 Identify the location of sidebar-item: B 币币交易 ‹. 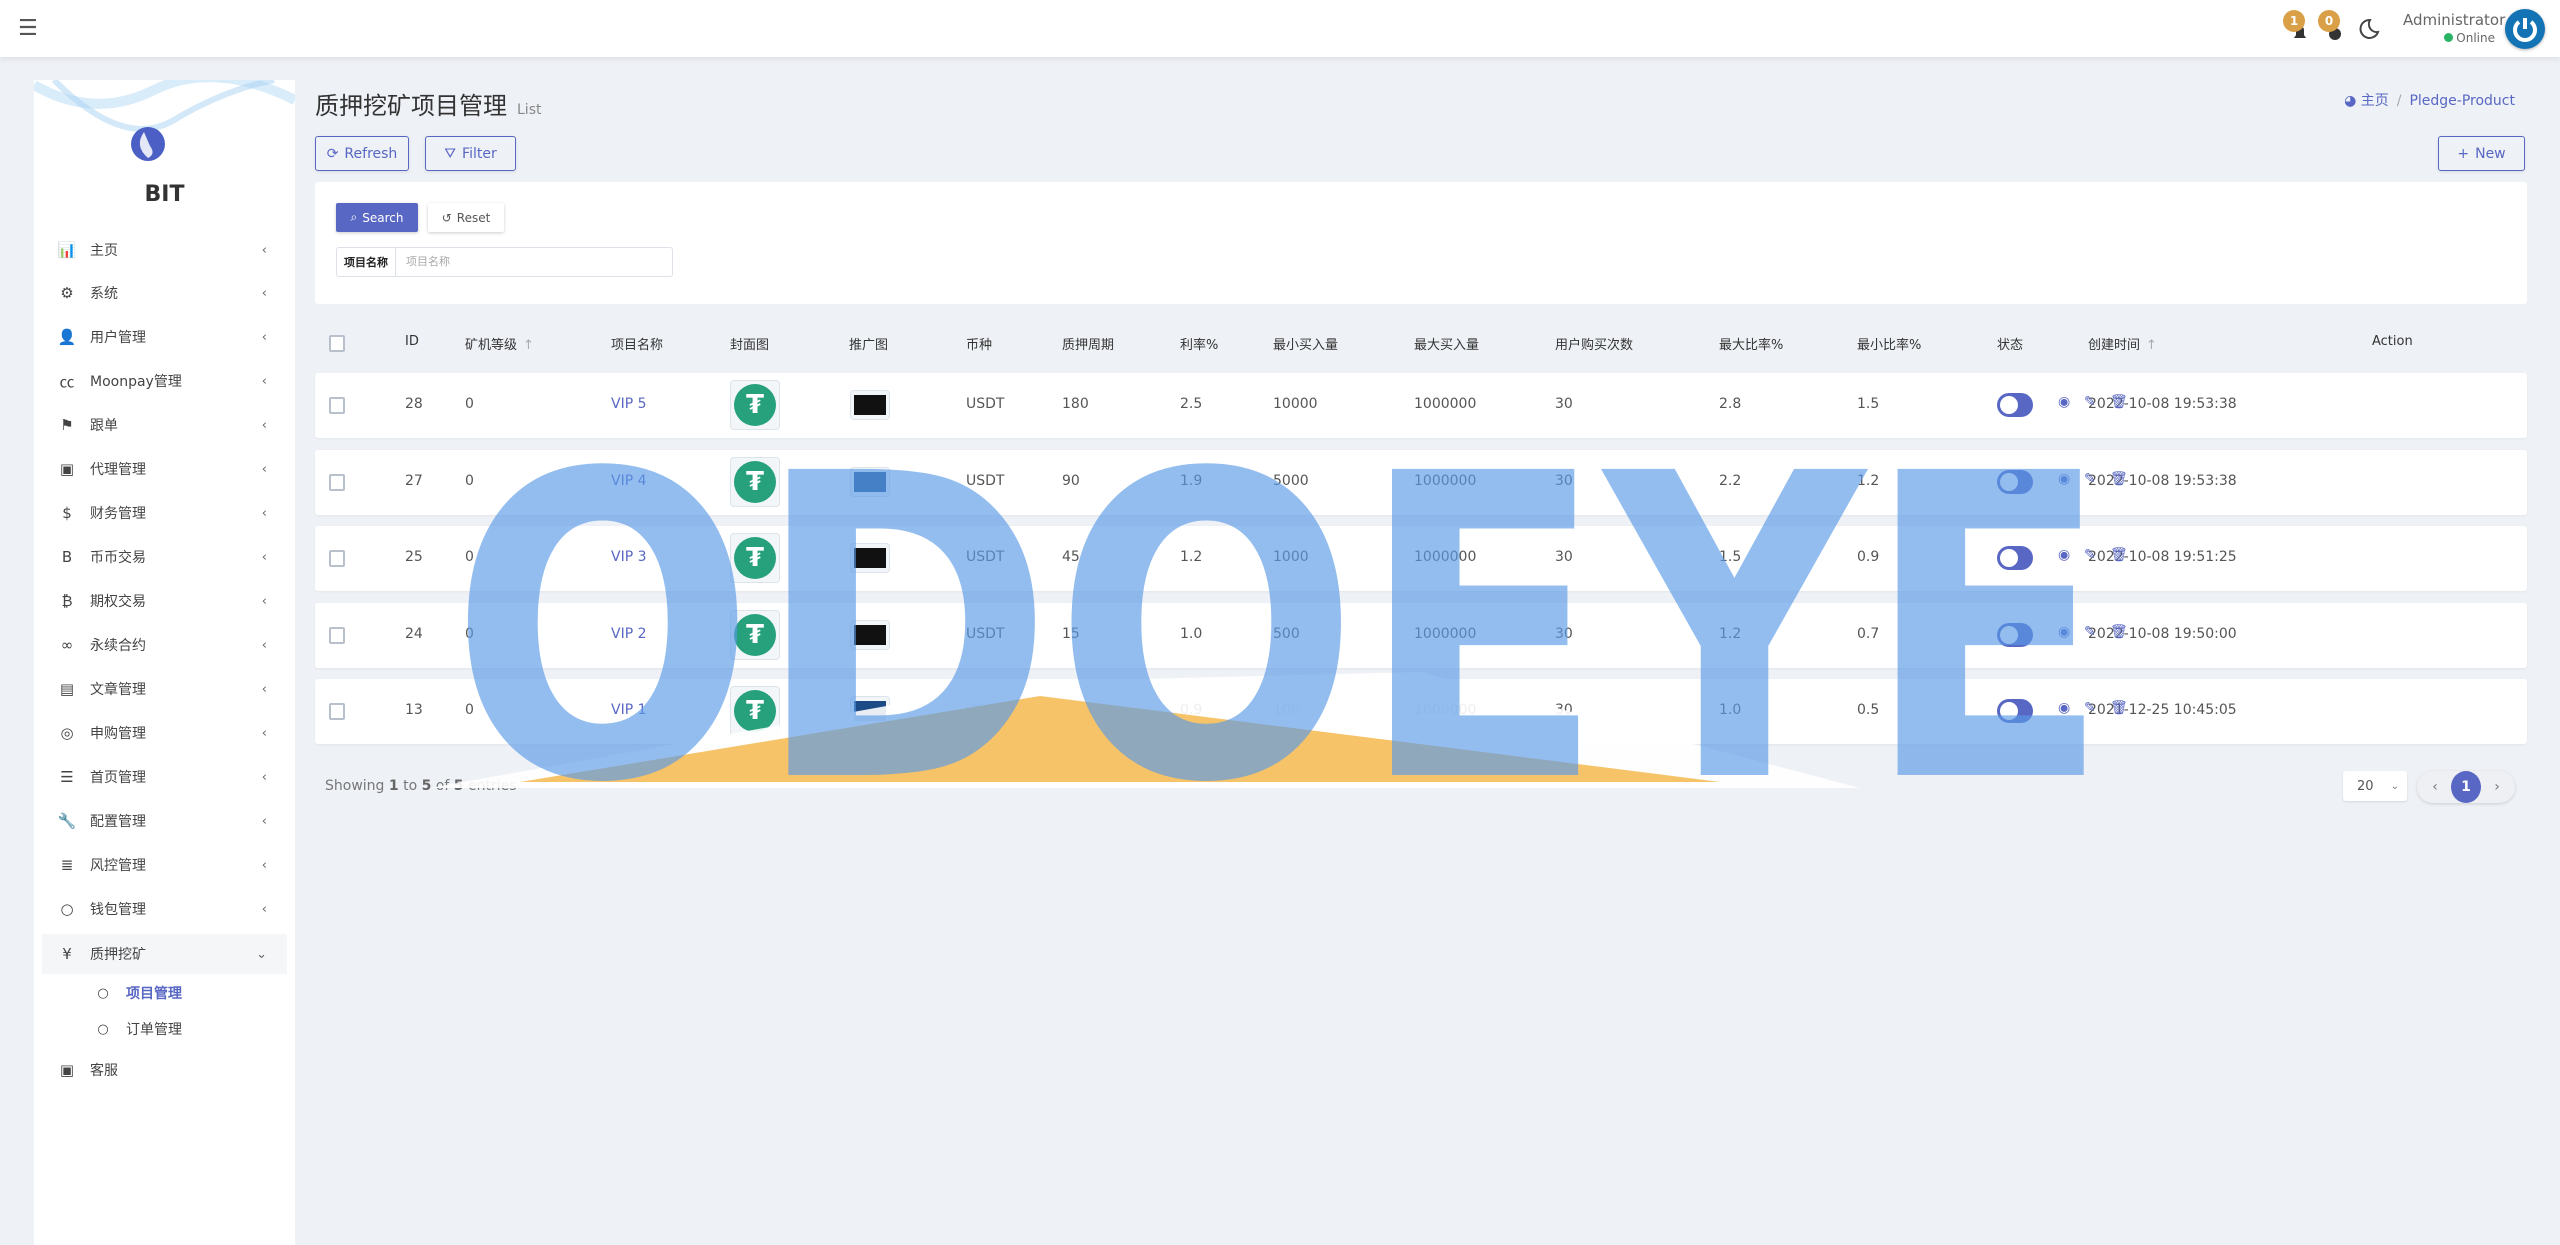
(164, 557).